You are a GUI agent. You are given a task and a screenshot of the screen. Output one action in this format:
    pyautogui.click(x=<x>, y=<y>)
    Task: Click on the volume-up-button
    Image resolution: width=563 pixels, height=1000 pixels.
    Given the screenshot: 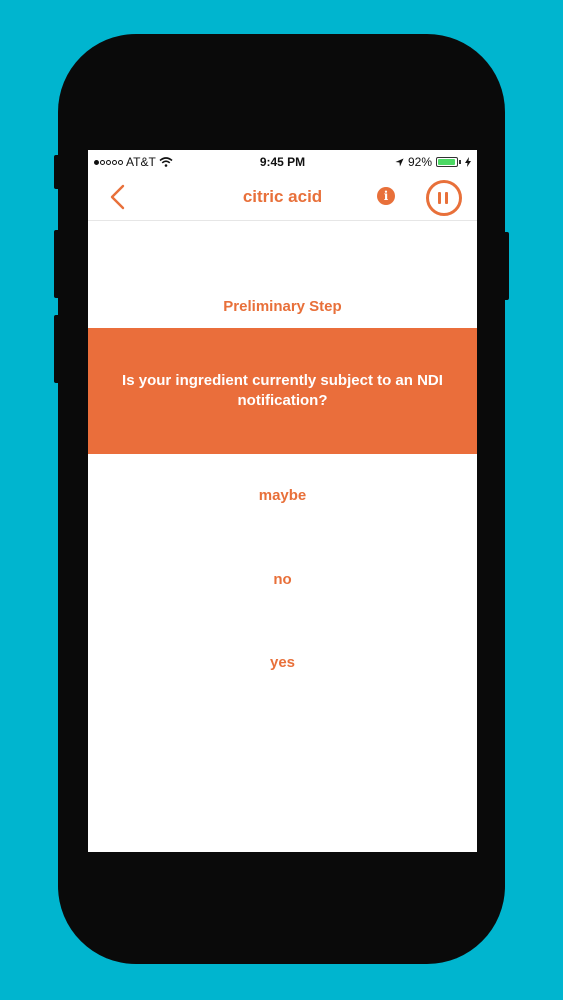 What is the action you would take?
    pyautogui.click(x=57, y=264)
    